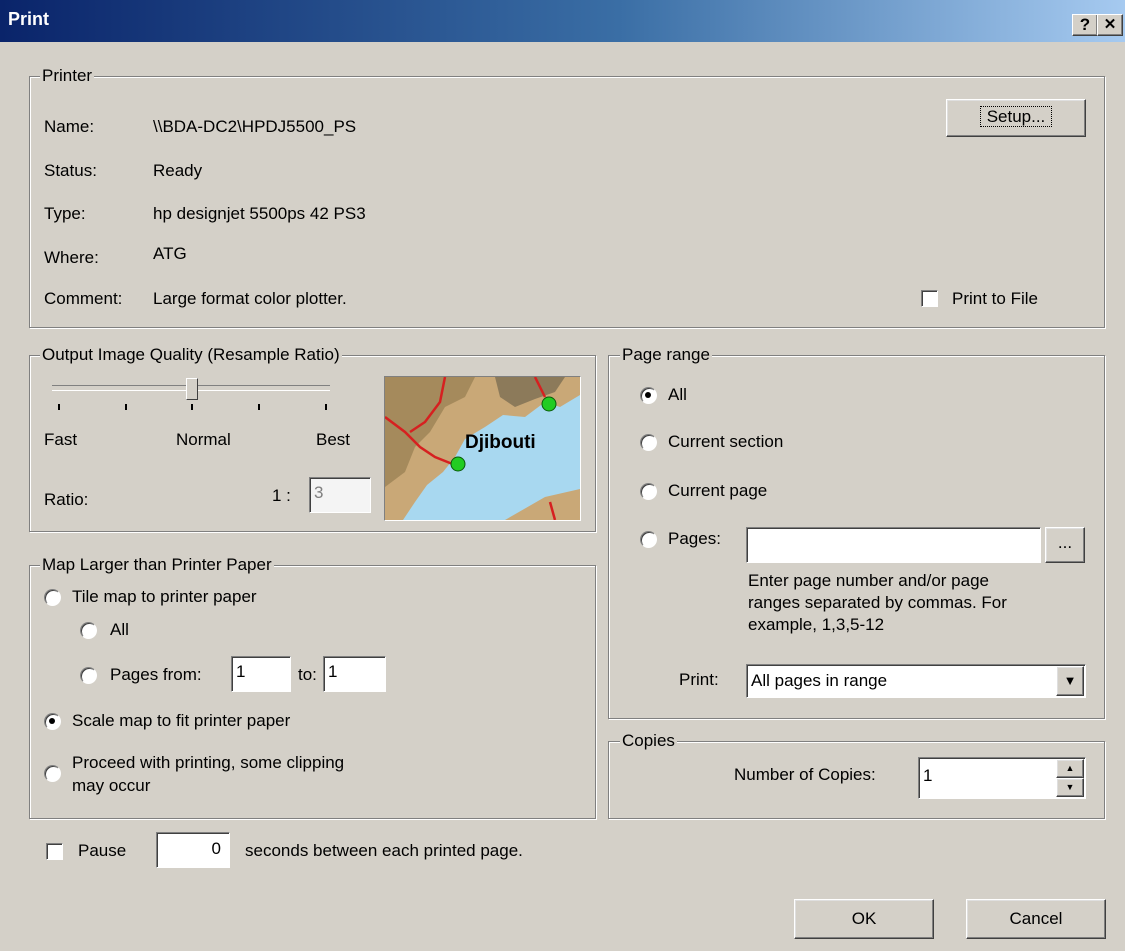 Image resolution: width=1125 pixels, height=951 pixels. I want to click on proceed-label-line2: may occur, so click(111, 786).